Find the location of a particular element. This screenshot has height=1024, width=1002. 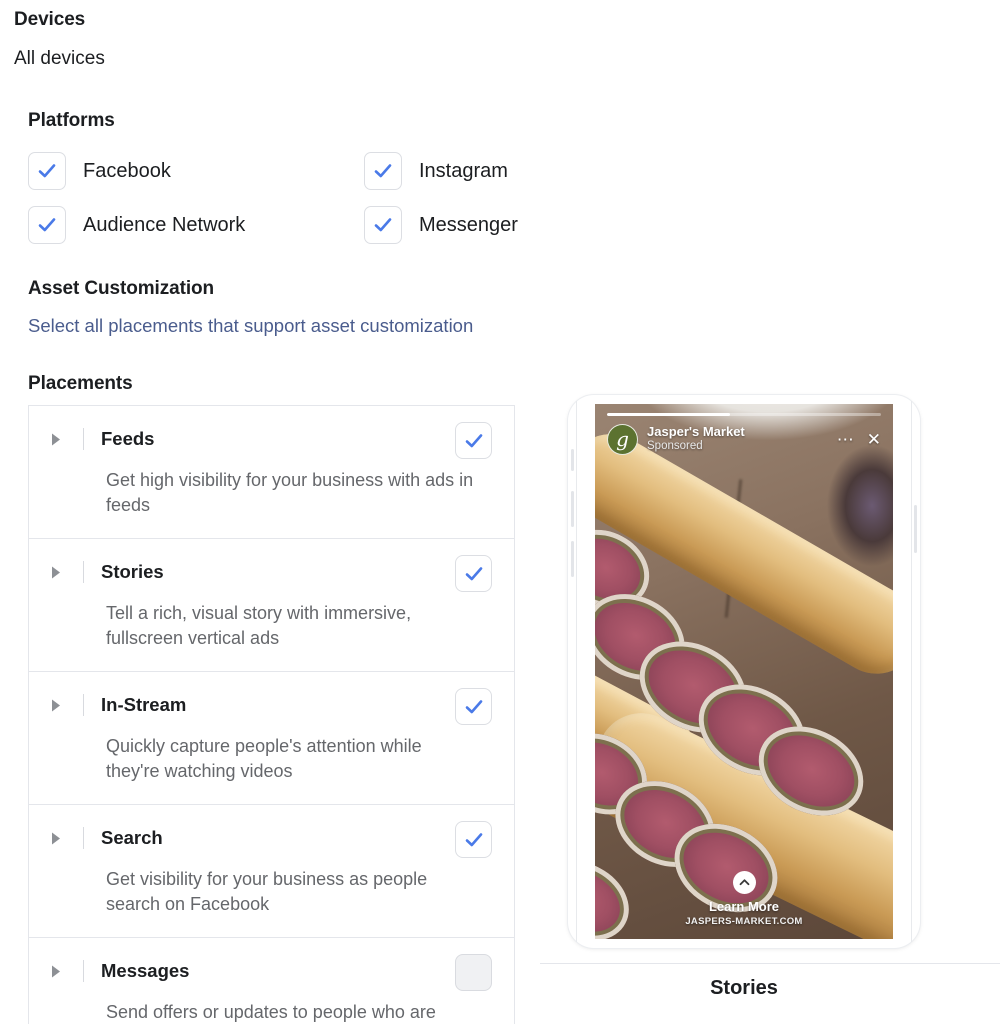

preview-divider is located at coordinates (770, 963).